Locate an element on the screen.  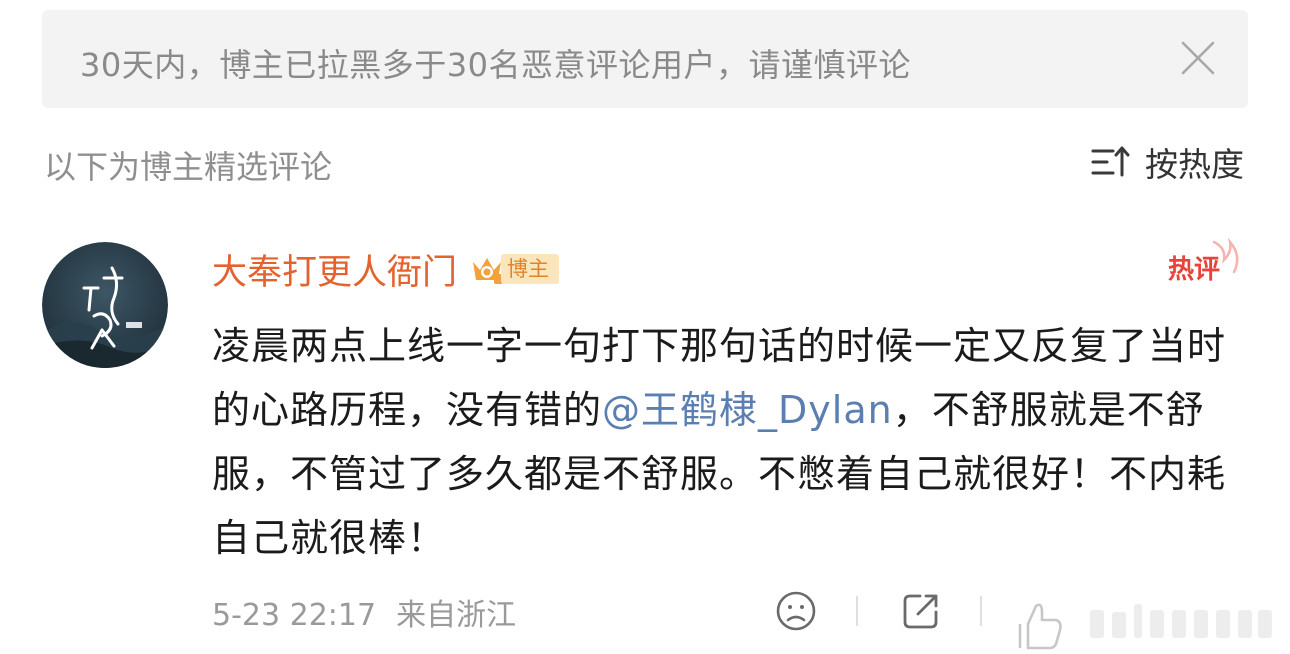
share-icon is located at coordinates (921, 611).